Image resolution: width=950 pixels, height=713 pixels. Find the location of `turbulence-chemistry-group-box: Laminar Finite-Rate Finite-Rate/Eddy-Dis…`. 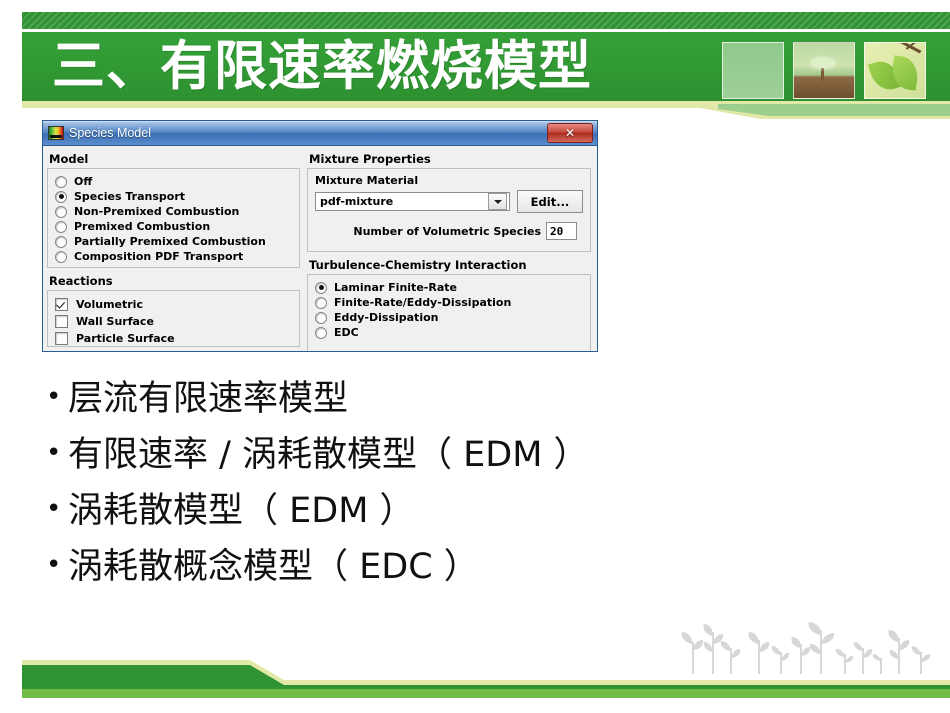

turbulence-chemistry-group-box: Laminar Finite-Rate Finite-Rate/Eddy-Dis… is located at coordinates (449, 312).